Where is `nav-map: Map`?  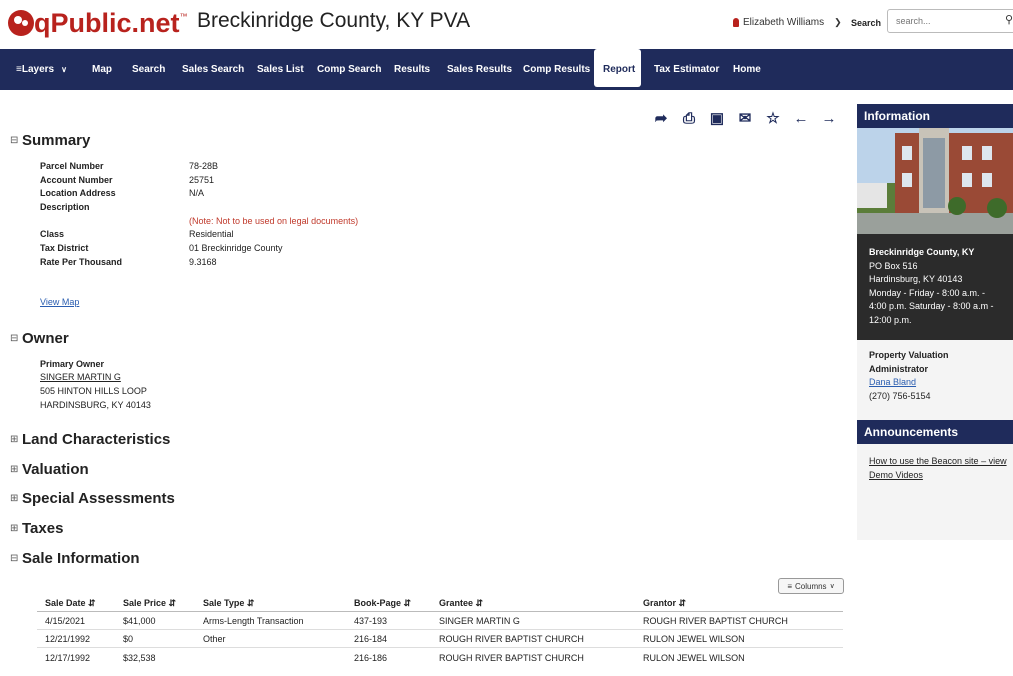 nav-map: Map is located at coordinates (102, 69).